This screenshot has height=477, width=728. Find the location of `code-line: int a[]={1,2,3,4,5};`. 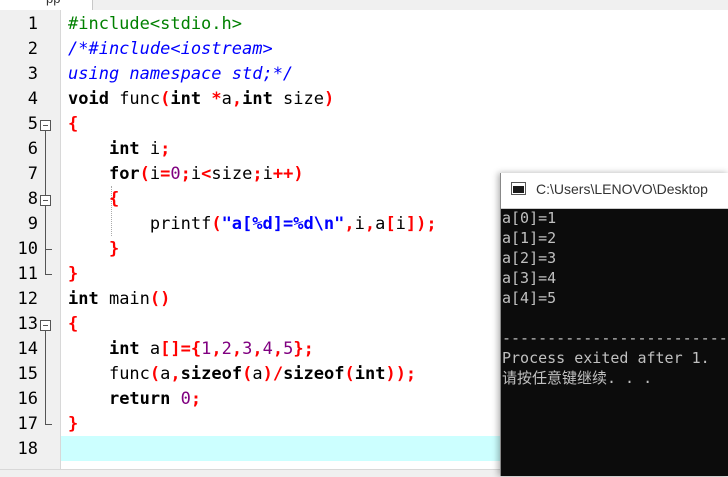

code-line: int a[]={1,2,3,4,5}; is located at coordinates (191, 349).